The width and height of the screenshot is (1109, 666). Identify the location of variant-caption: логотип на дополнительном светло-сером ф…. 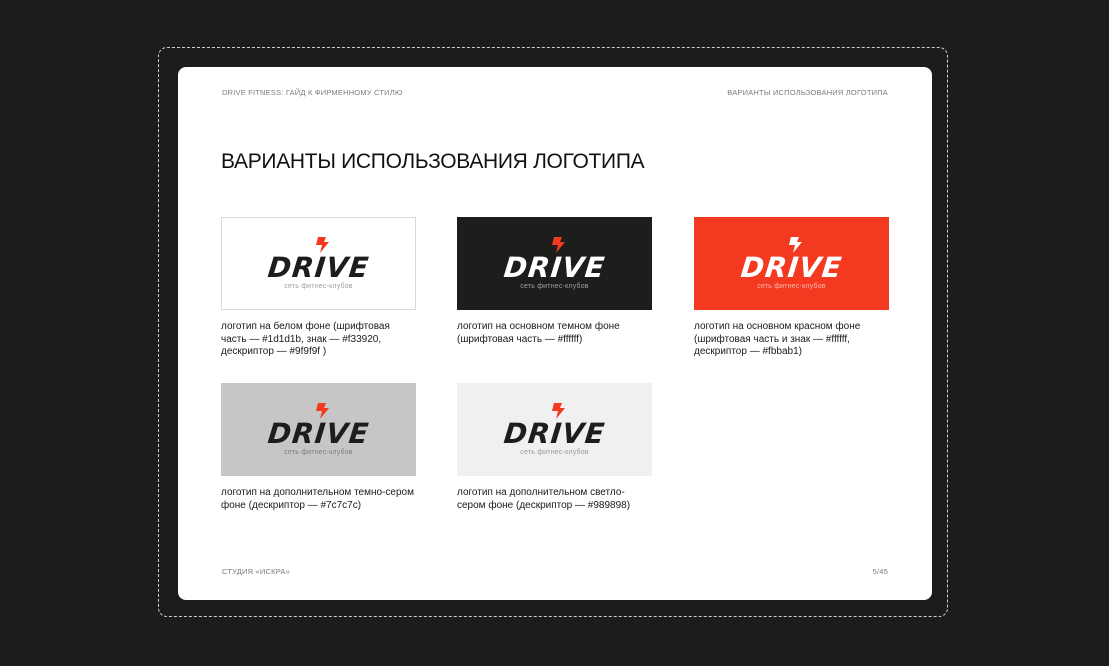
(544, 499).